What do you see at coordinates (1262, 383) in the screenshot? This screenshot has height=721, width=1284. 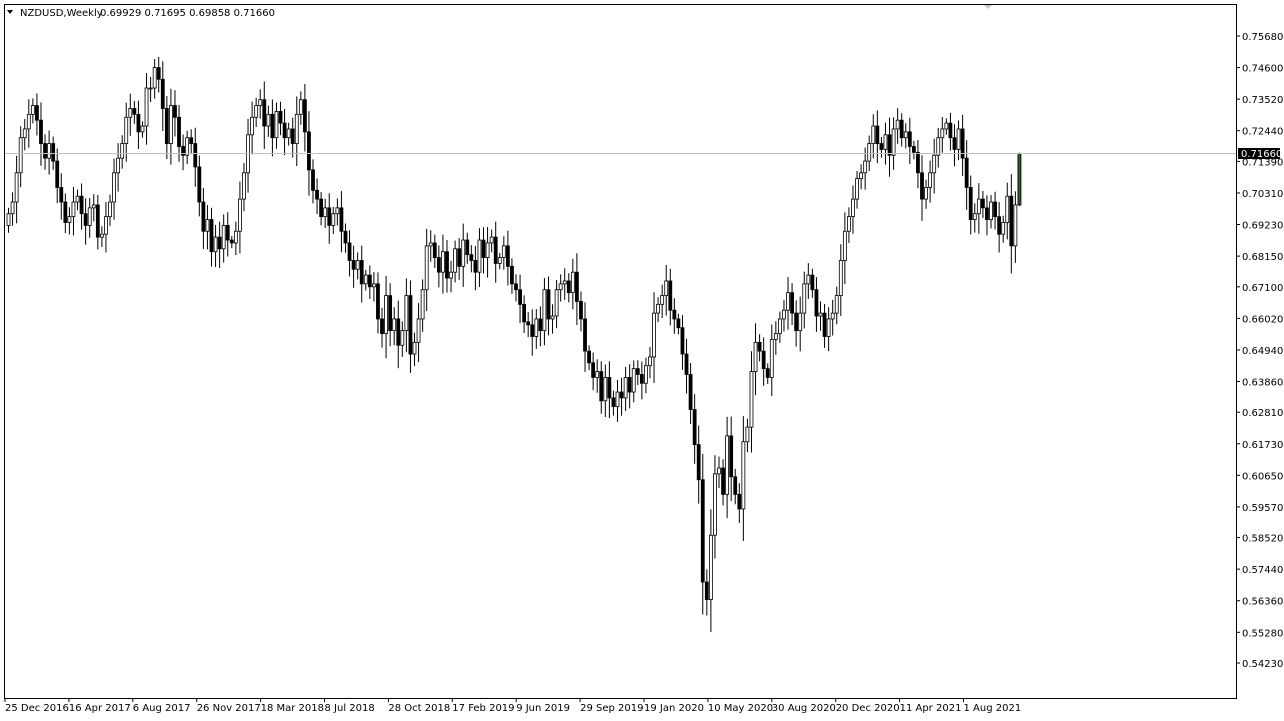 I see `y-tick-label: 0.63860` at bounding box center [1262, 383].